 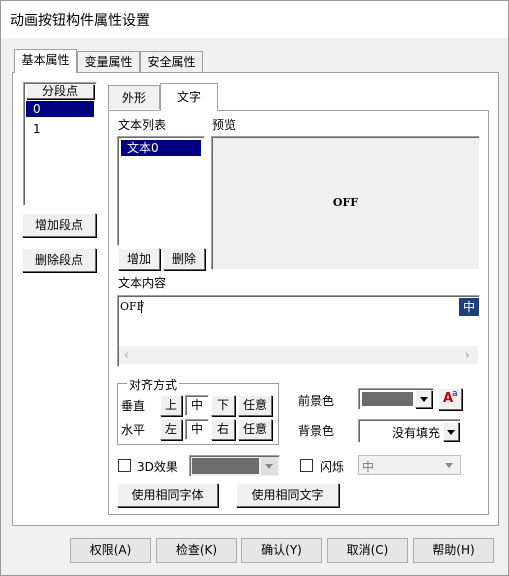 I want to click on add-text-button: 增加, so click(x=139, y=259).